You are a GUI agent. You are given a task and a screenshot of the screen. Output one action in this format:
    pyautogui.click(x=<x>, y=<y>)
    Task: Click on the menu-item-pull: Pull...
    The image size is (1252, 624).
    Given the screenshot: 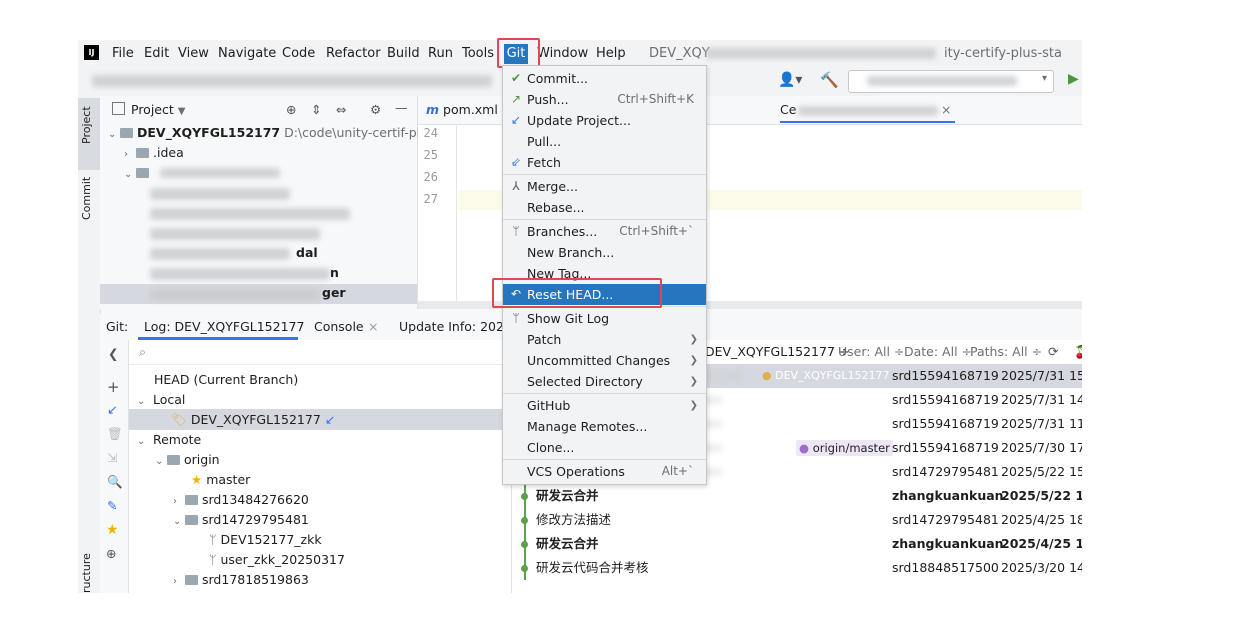 What is the action you would take?
    pyautogui.click(x=604, y=141)
    